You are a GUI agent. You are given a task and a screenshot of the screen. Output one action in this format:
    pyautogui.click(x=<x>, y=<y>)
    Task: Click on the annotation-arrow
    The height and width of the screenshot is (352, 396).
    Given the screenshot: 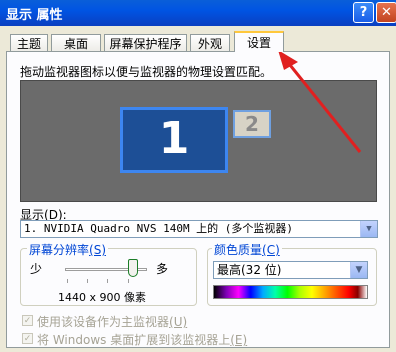 What is the action you would take?
    pyautogui.click(x=320, y=101)
    